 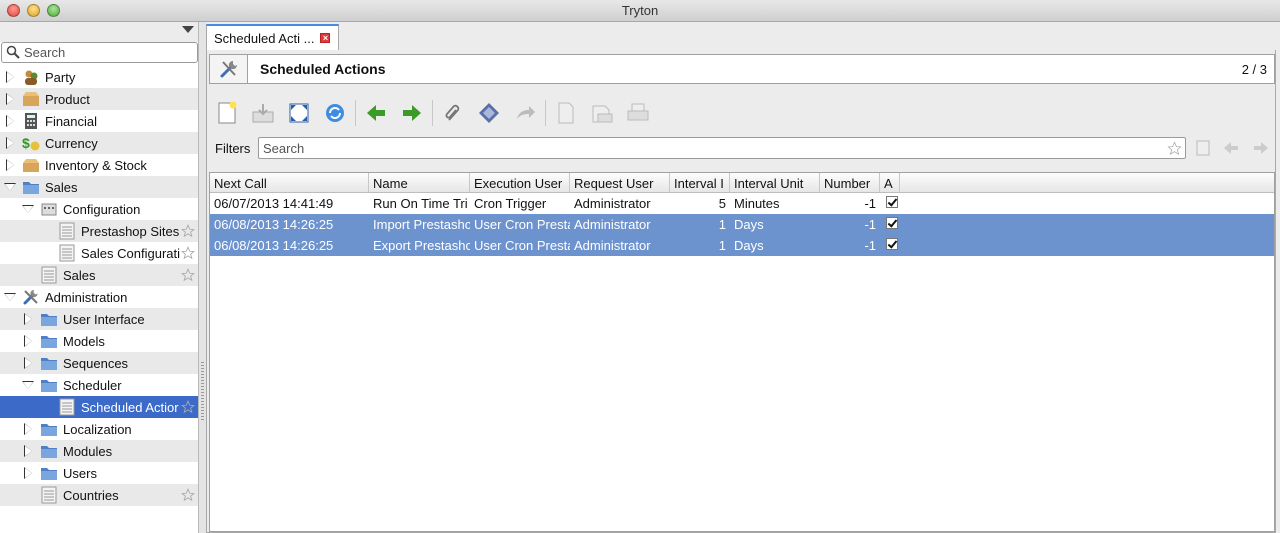 What do you see at coordinates (99, 231) in the screenshot?
I see `sidebar-item-prestashop-sites: Prestashop Sites` at bounding box center [99, 231].